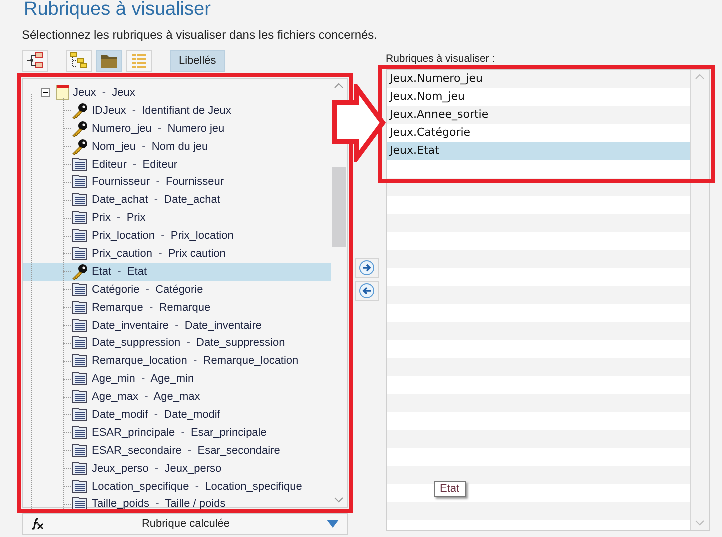 Image resolution: width=722 pixels, height=537 pixels. Describe the element at coordinates (200, 35) in the screenshot. I see `instruction-text: Sélectionnez les rubriques à visualiser dans les fichiers concernés.` at that location.